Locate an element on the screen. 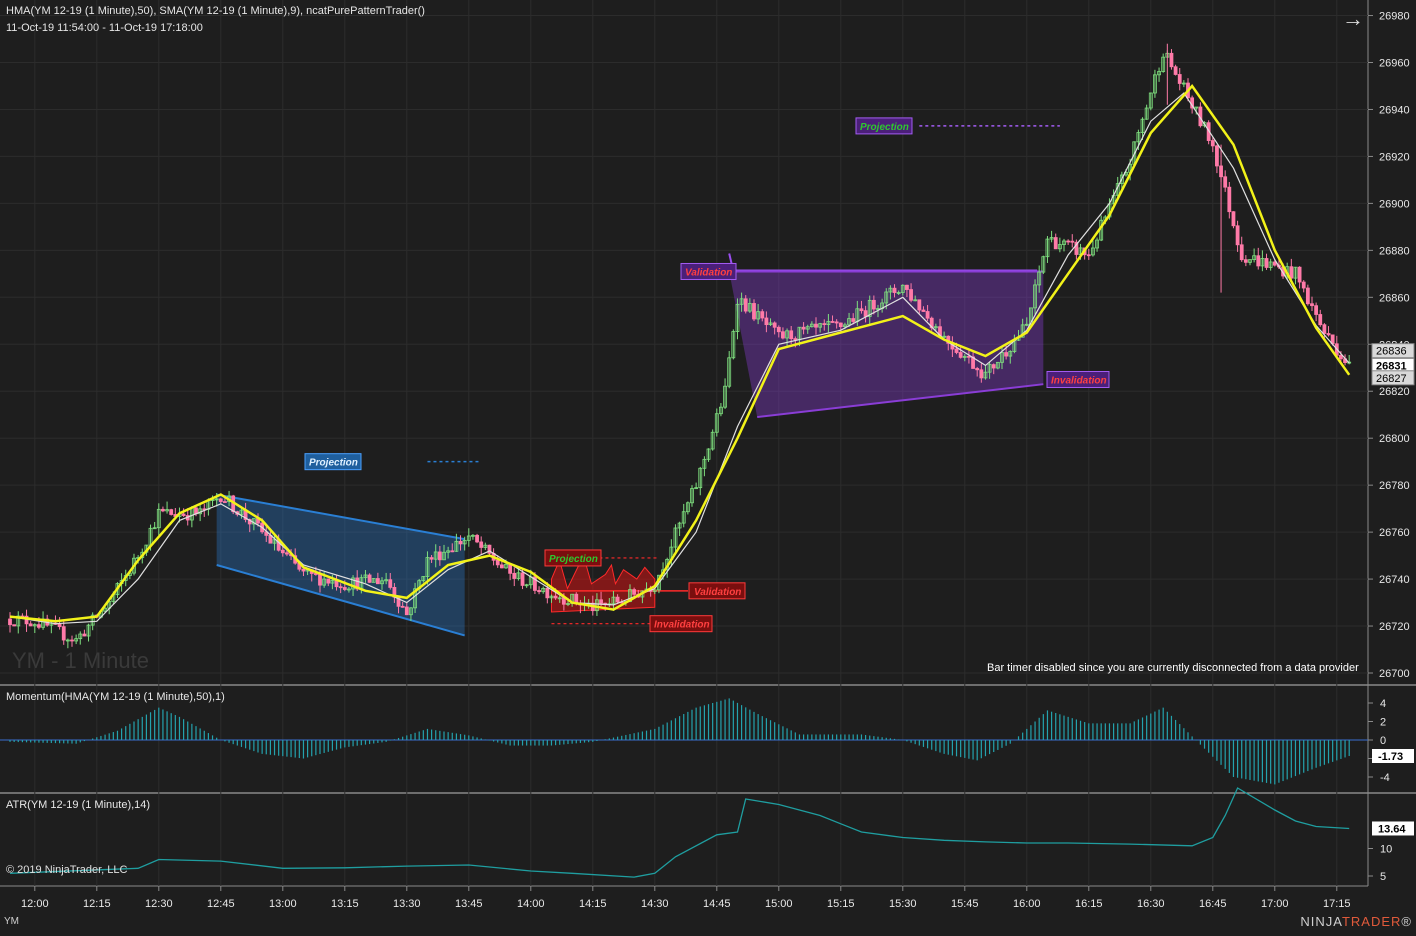 This screenshot has width=1416, height=936. atr-tick-label: 5 is located at coordinates (1383, 877).